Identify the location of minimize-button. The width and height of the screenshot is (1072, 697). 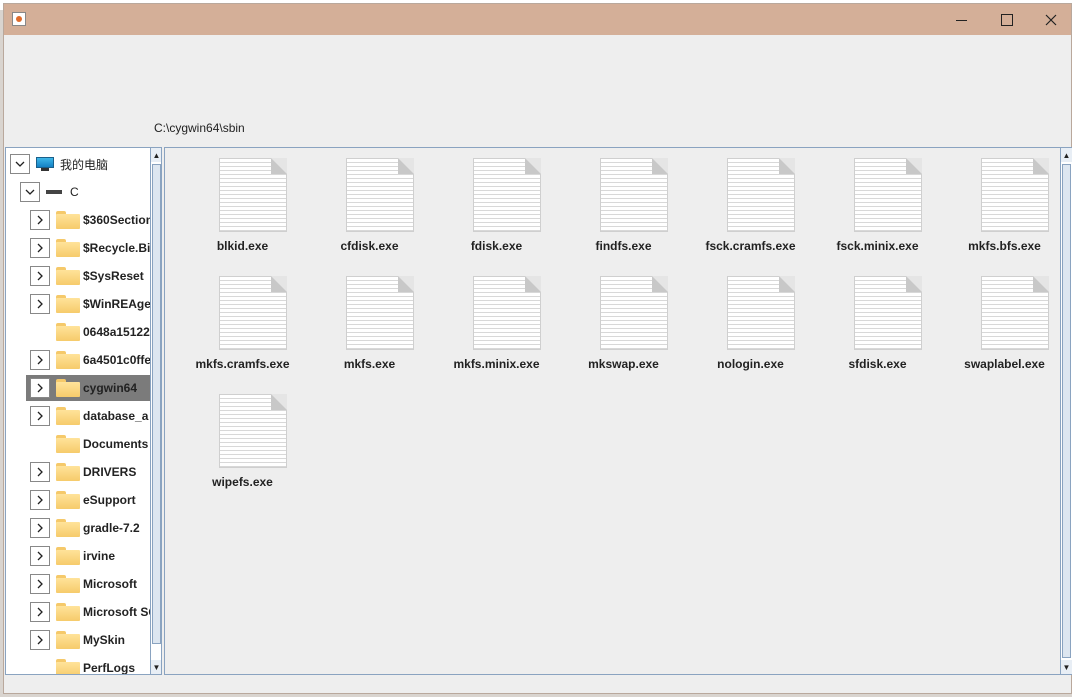
(961, 19).